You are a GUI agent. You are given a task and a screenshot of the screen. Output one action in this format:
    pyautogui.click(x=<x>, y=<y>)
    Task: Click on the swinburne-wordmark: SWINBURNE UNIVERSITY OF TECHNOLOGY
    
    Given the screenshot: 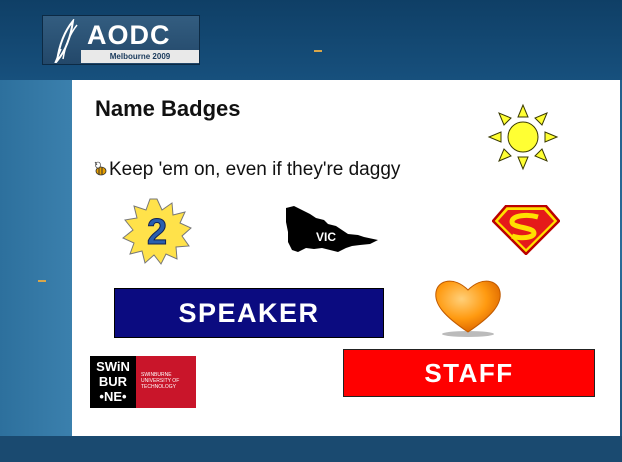 What is the action you would take?
    pyautogui.click(x=166, y=382)
    